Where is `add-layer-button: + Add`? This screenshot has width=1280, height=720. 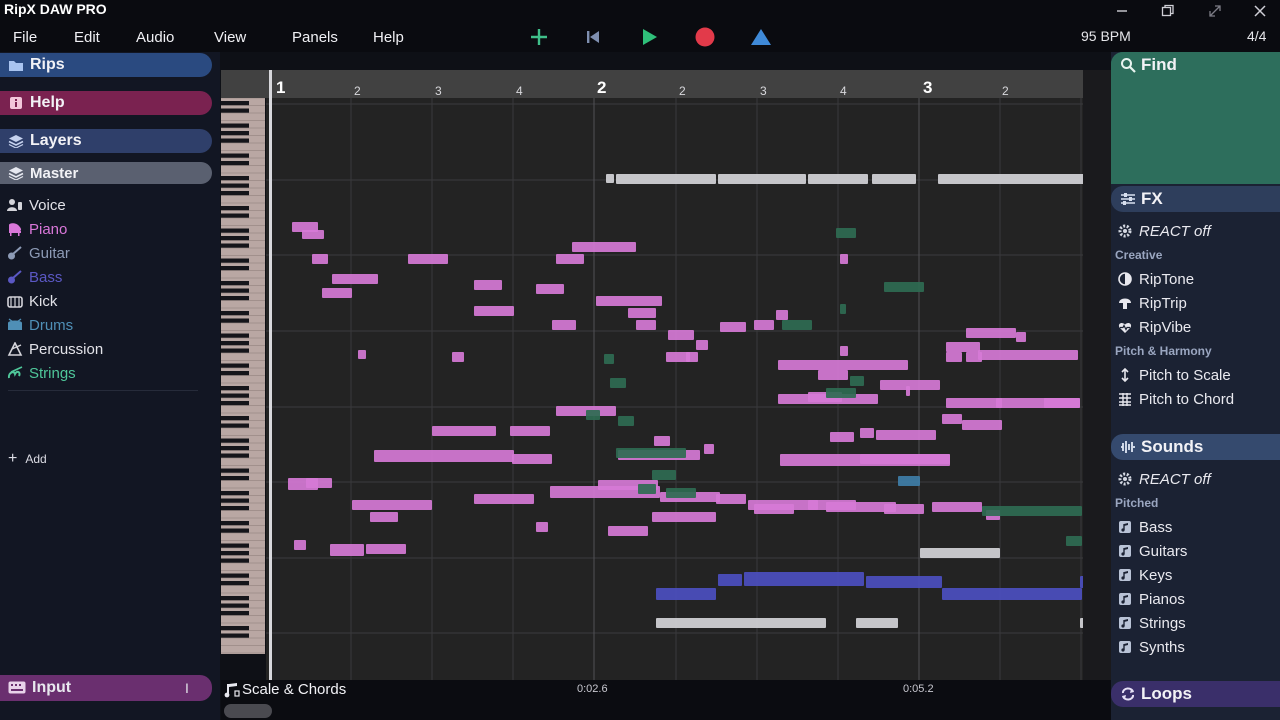
add-layer-button: + Add is located at coordinates (27, 459).